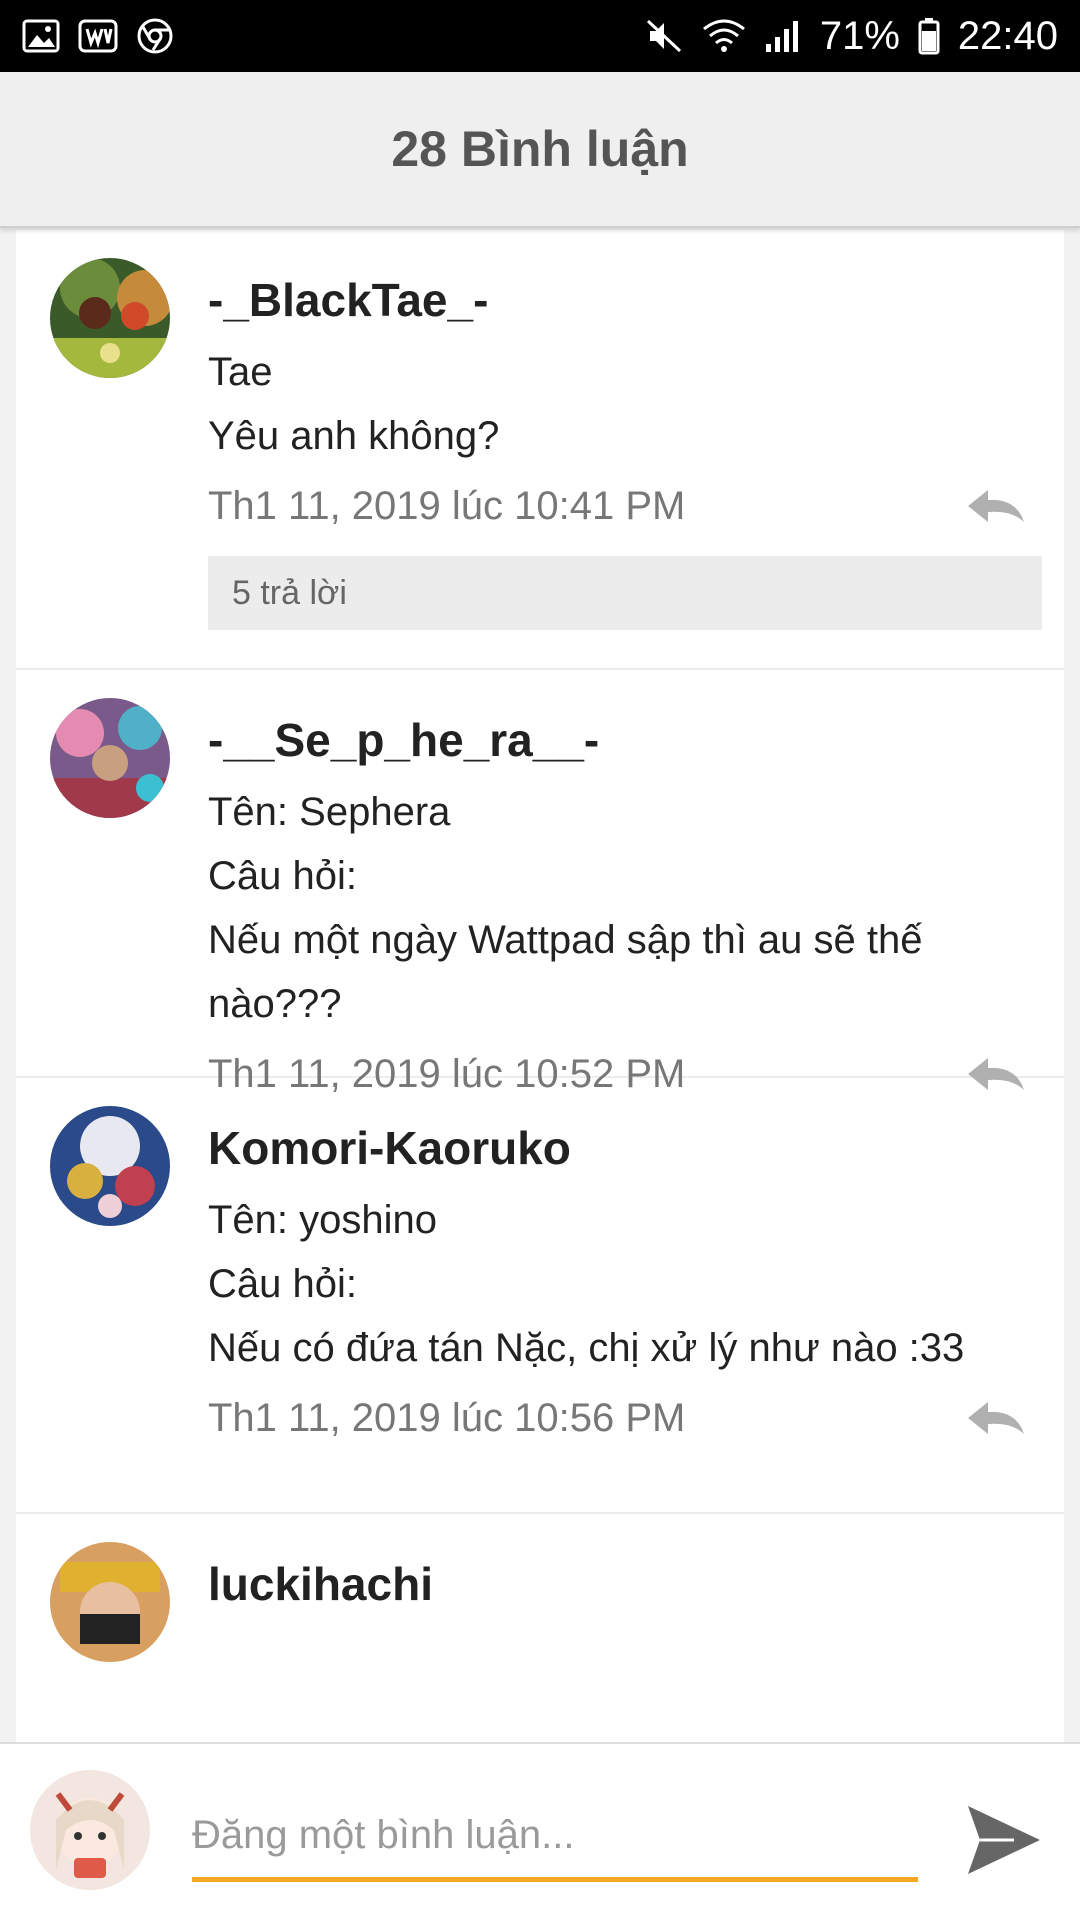 This screenshot has height=1920, width=1080. I want to click on chrome-icon, so click(155, 36).